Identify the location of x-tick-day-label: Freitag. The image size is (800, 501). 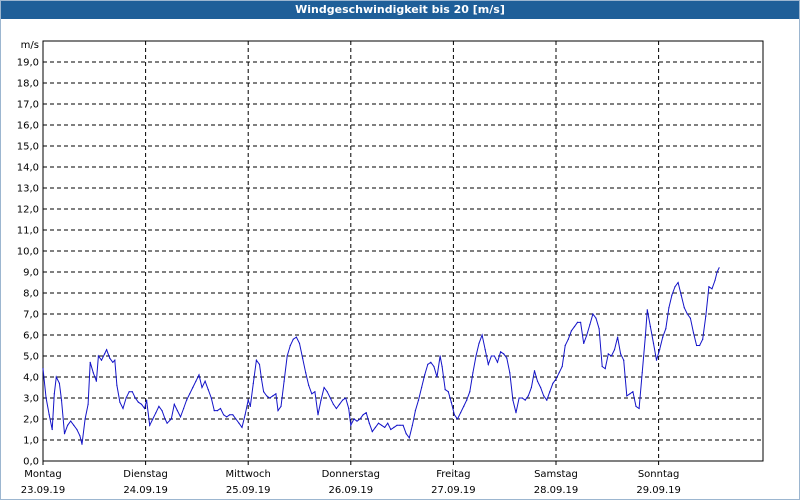
(453, 474).